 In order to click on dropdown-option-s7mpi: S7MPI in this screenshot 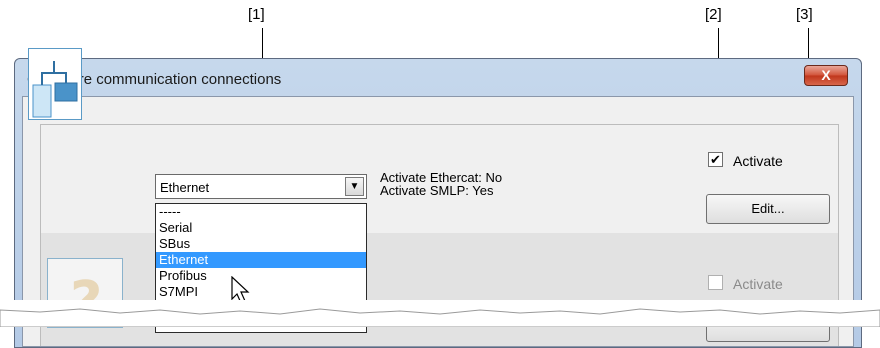, I will do `click(261, 292)`.